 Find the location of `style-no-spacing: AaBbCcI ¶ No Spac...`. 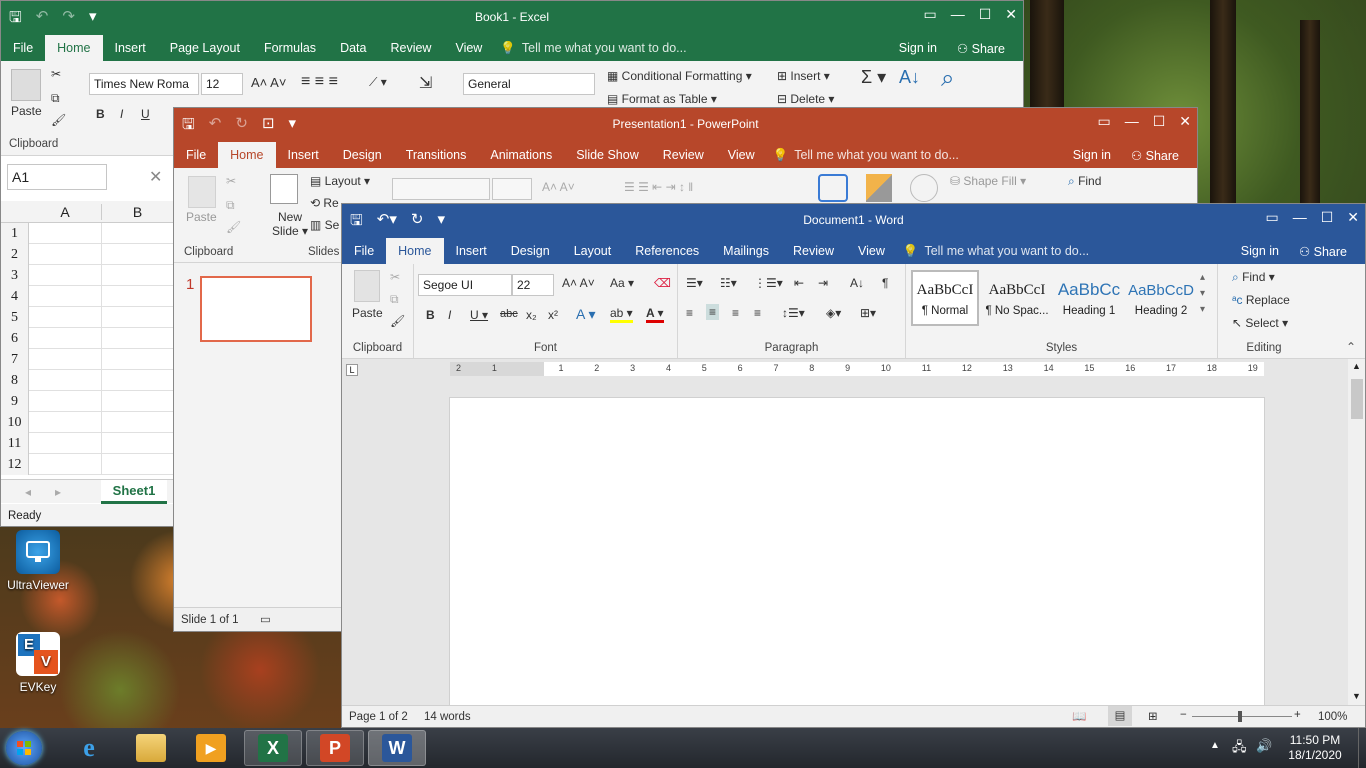

style-no-spacing: AaBbCcI ¶ No Spac... is located at coordinates (1017, 298).